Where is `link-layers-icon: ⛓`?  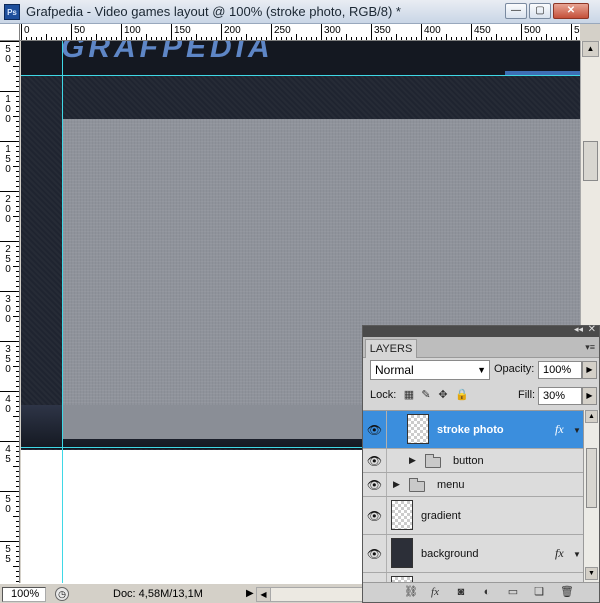 link-layers-icon: ⛓ is located at coordinates (411, 592).